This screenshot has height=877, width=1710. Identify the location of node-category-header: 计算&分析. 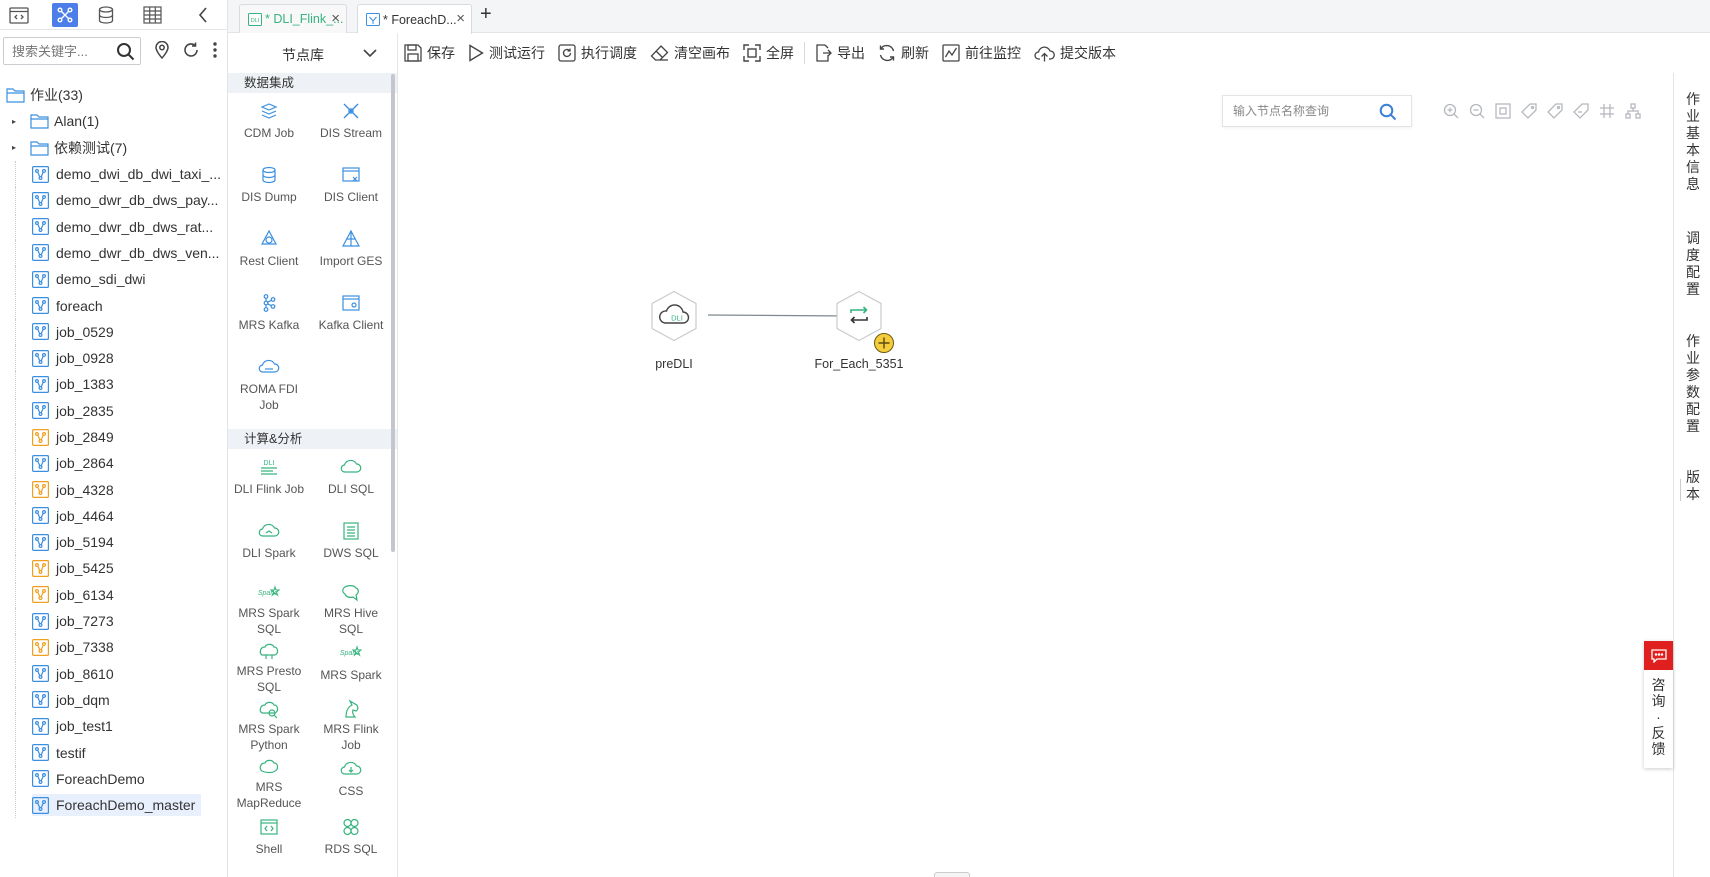
(312, 439).